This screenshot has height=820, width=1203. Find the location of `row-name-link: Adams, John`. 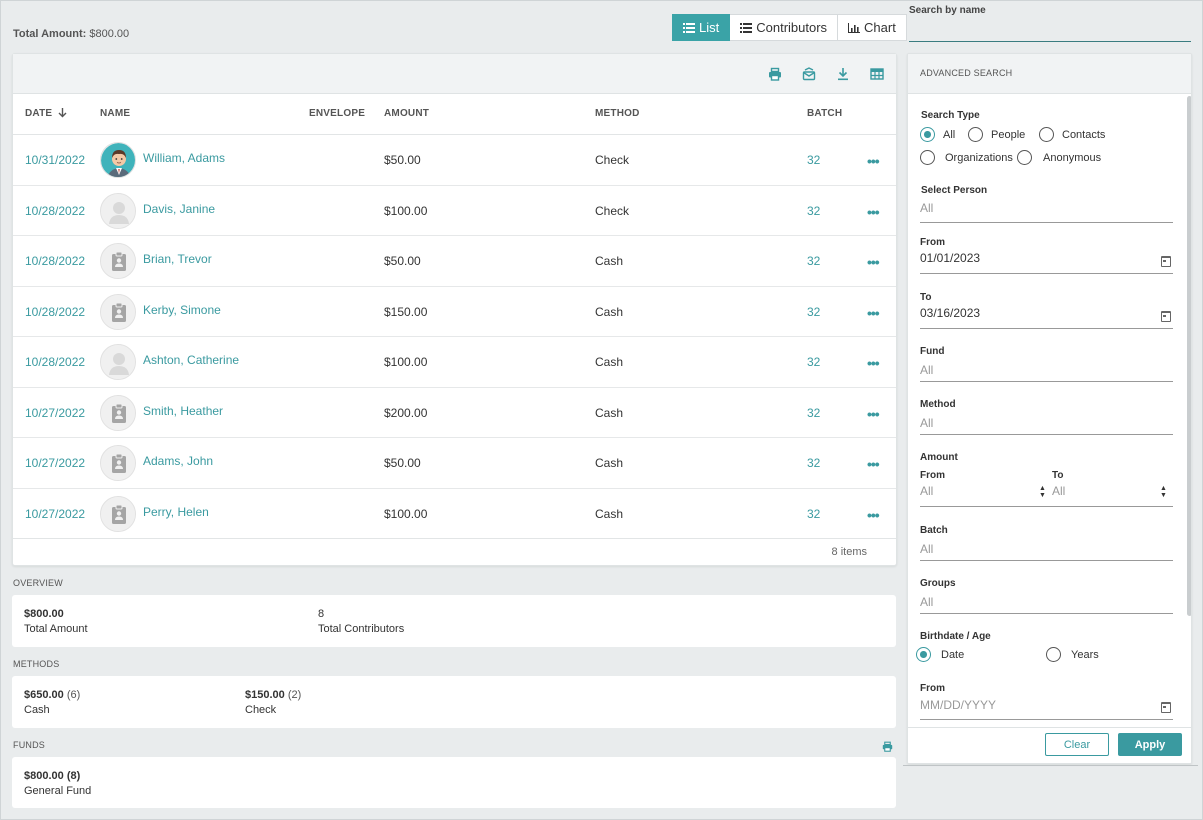

row-name-link: Adams, John is located at coordinates (178, 461).